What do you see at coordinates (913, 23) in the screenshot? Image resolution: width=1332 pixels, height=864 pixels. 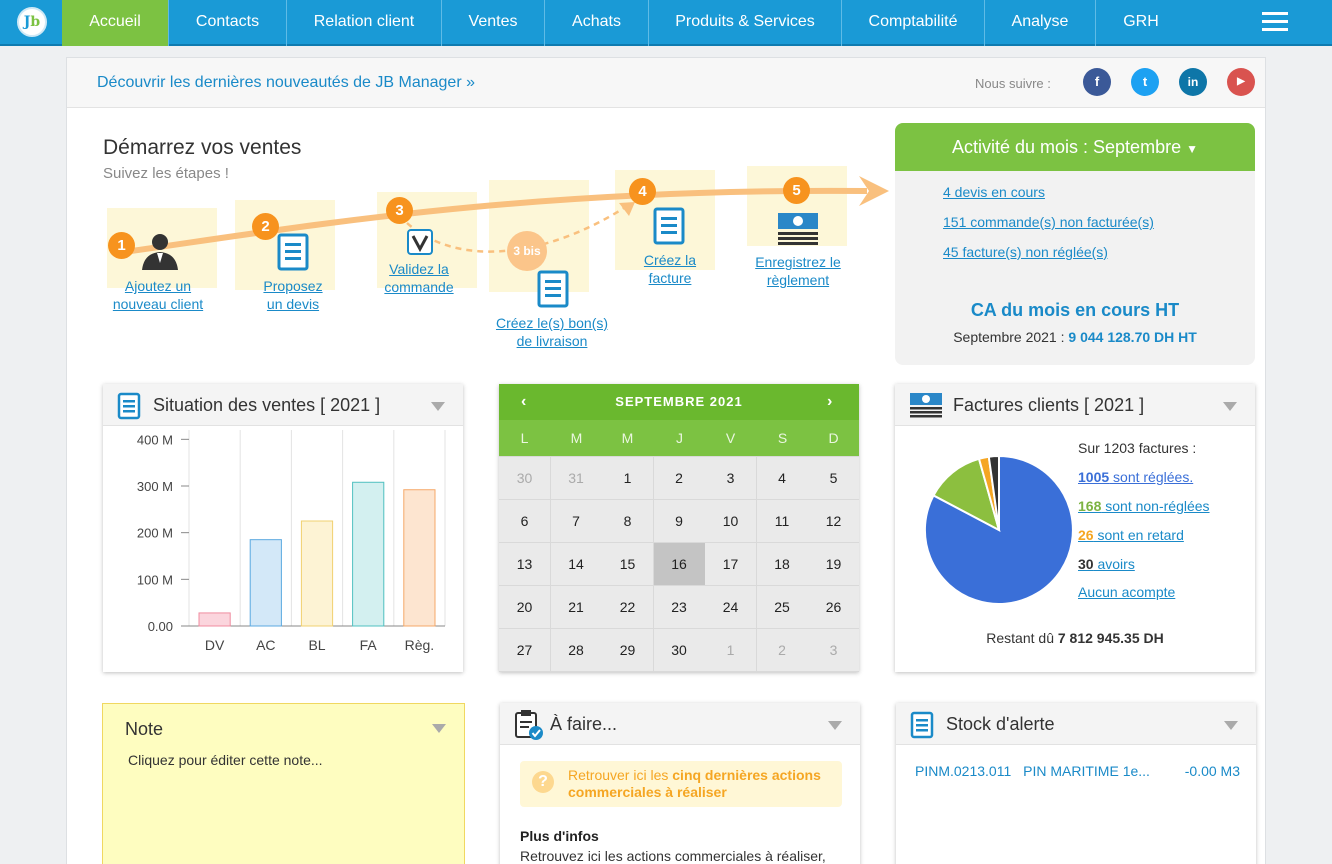 I see `nav-comptabilite: Comptabilité` at bounding box center [913, 23].